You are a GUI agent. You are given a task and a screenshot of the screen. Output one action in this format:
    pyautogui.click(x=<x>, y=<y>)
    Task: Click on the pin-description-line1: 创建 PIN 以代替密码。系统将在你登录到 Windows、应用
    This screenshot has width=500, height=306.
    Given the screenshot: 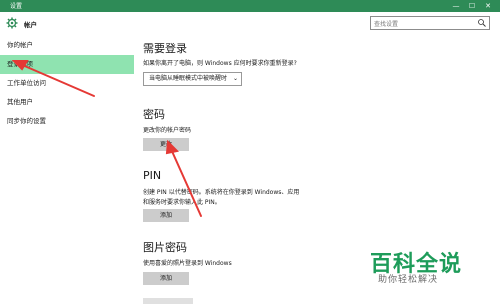 What is the action you would take?
    pyautogui.click(x=221, y=192)
    